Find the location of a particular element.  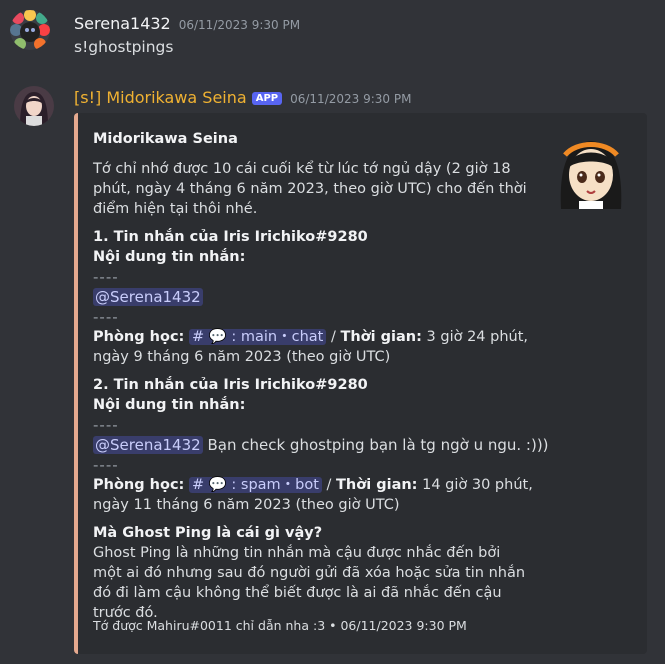

embed-thumbnail is located at coordinates (591, 169).